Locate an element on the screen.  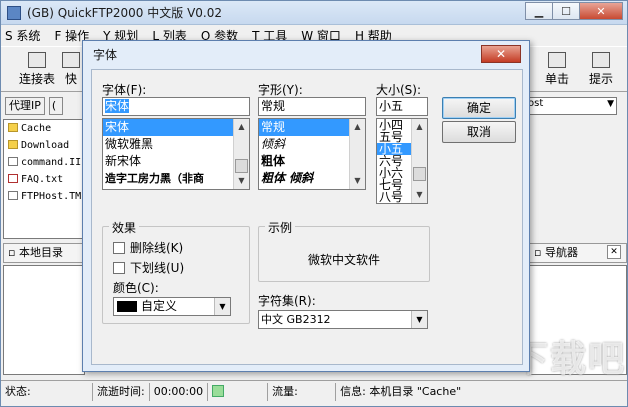
color-select: 自定义 ▼ is located at coordinates (172, 306).